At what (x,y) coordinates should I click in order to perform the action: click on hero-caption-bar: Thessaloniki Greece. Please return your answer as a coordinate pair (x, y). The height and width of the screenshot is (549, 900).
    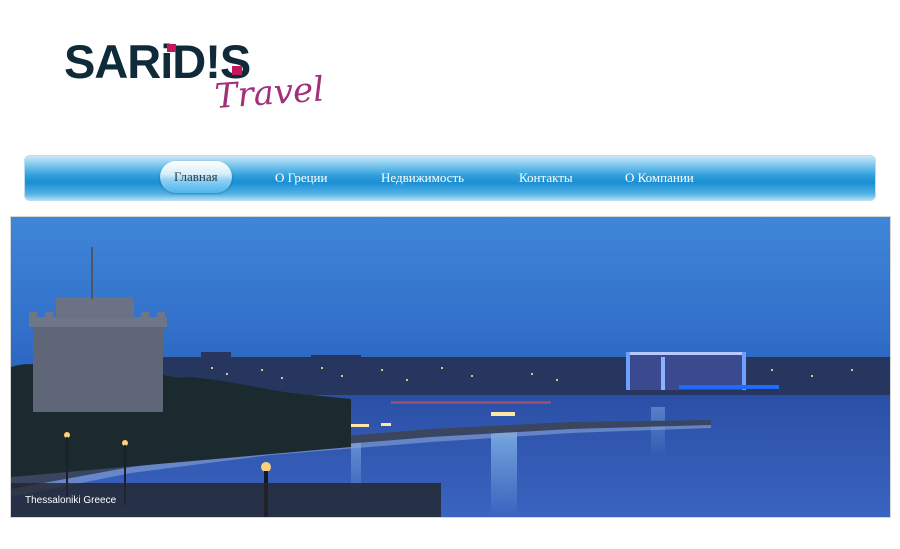
    Looking at the image, I should click on (226, 500).